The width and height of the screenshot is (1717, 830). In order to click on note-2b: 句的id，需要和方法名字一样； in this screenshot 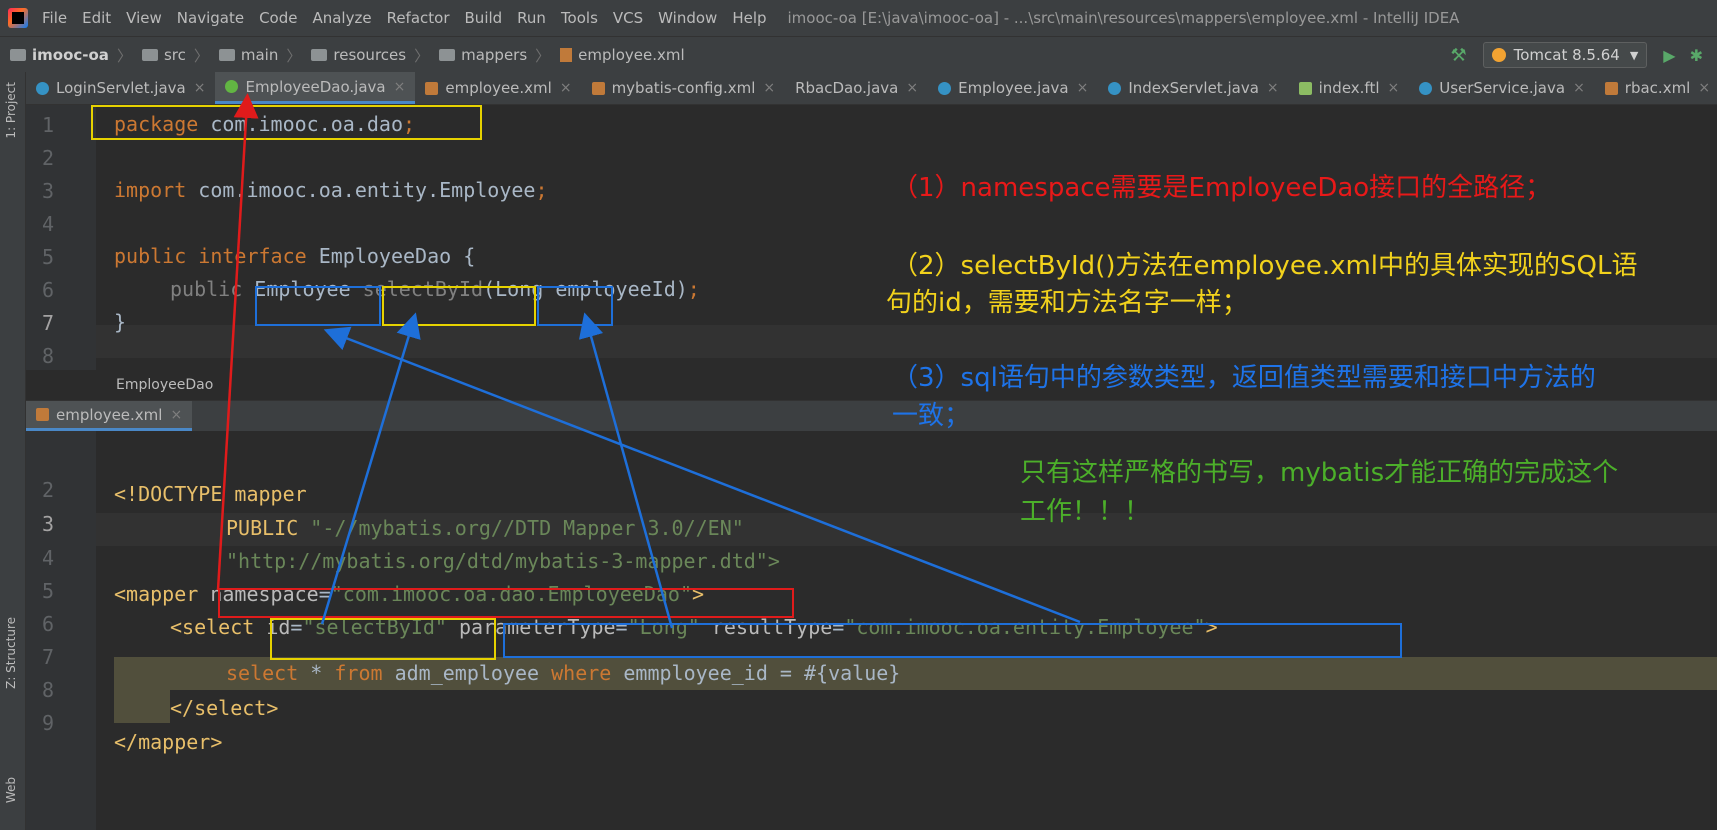, I will do `click(1067, 303)`.